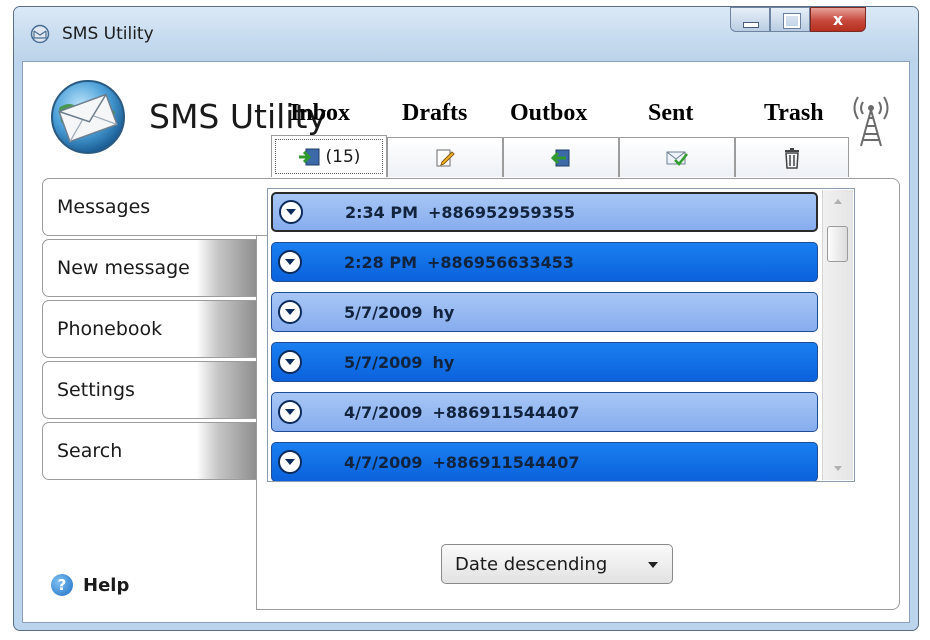  Describe the element at coordinates (108, 34) in the screenshot. I see `window-title: SMS Utility` at that location.